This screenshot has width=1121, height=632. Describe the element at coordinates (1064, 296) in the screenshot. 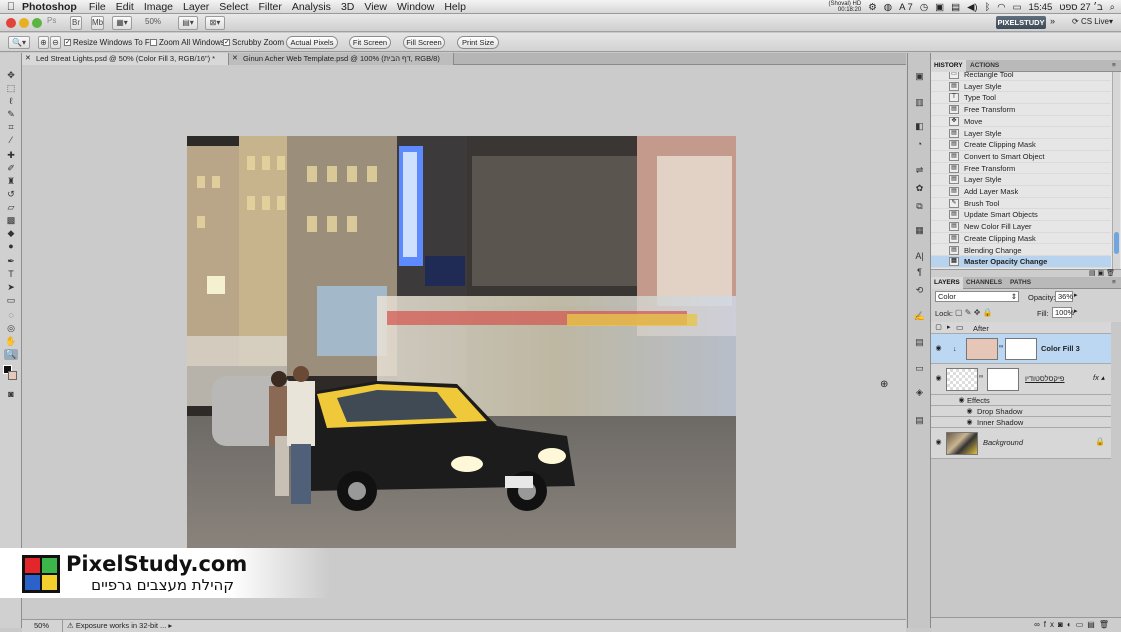

I see `opacity-input: 36%` at that location.